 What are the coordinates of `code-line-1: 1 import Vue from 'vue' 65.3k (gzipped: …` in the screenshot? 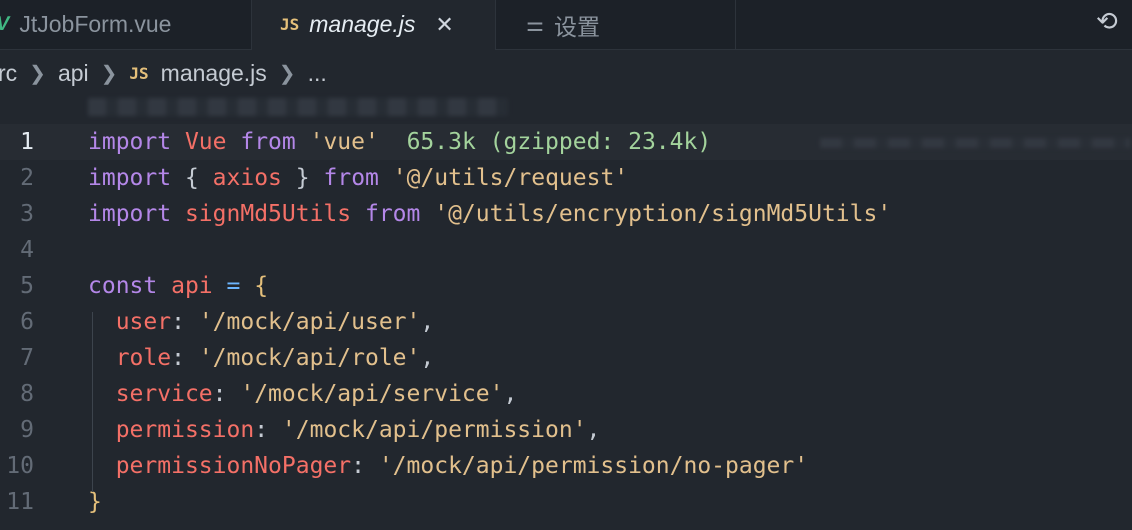 It's located at (566, 142).